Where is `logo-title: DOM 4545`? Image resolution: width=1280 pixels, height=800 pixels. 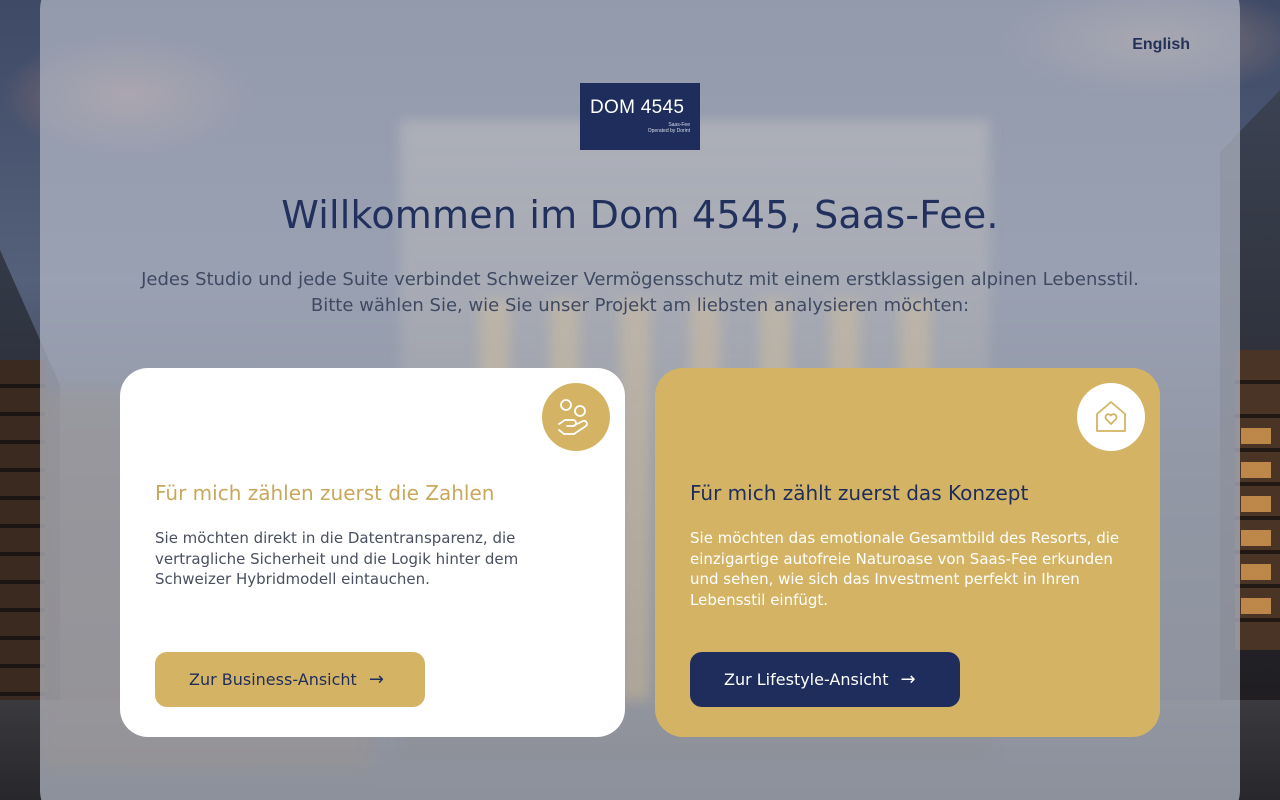 logo-title: DOM 4545 is located at coordinates (637, 107).